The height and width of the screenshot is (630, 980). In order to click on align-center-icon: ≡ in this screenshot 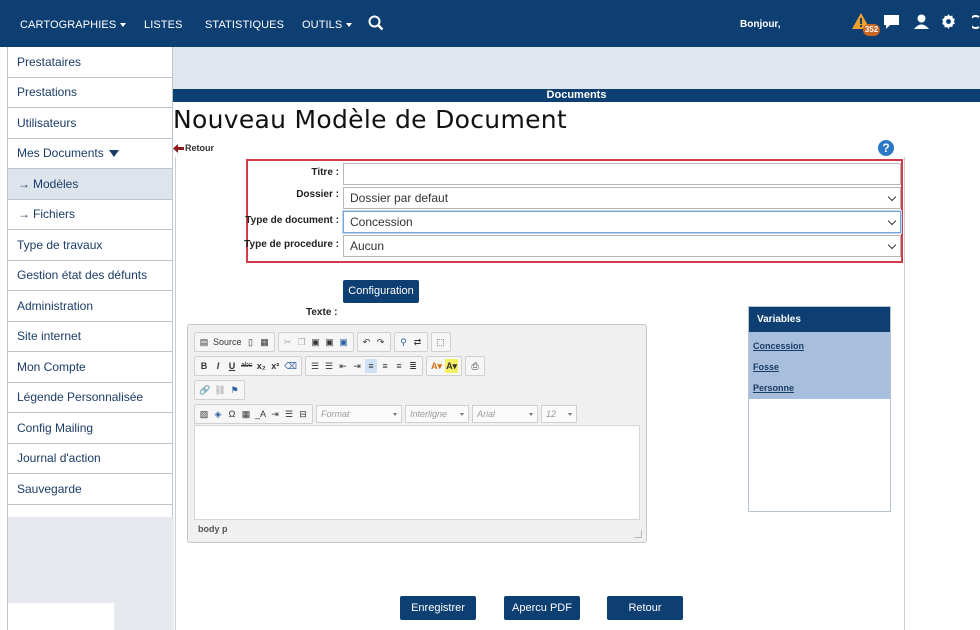, I will do `click(385, 366)`.